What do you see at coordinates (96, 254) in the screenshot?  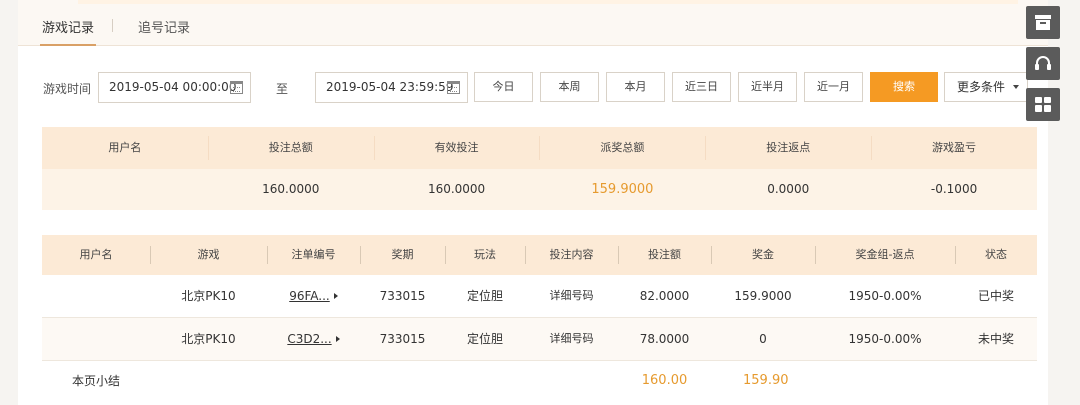 I see `detail-header-user: 用户名` at bounding box center [96, 254].